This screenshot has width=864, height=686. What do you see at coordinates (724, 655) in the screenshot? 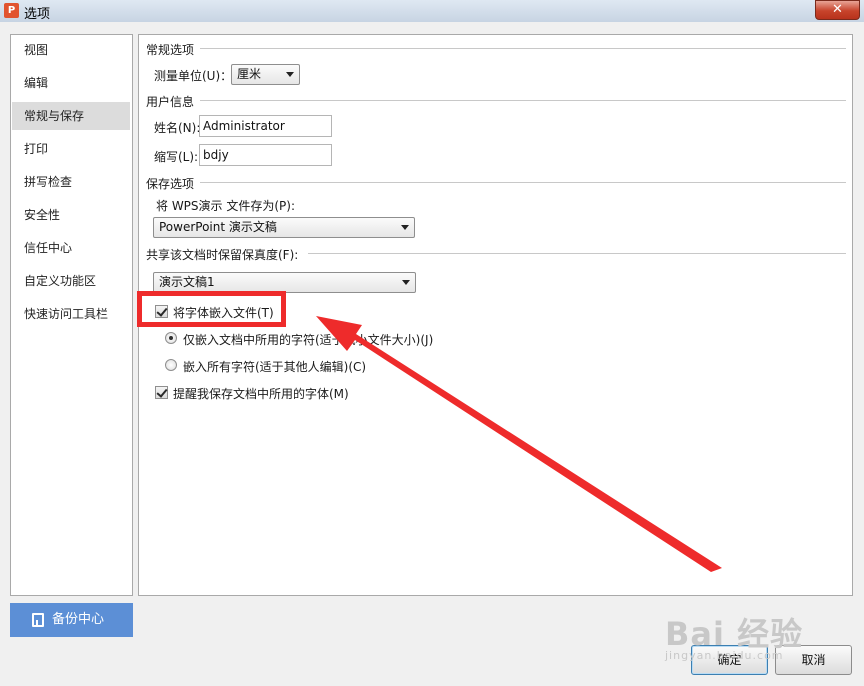
I see `watermark-url: jingyan.baidu.com` at bounding box center [724, 655].